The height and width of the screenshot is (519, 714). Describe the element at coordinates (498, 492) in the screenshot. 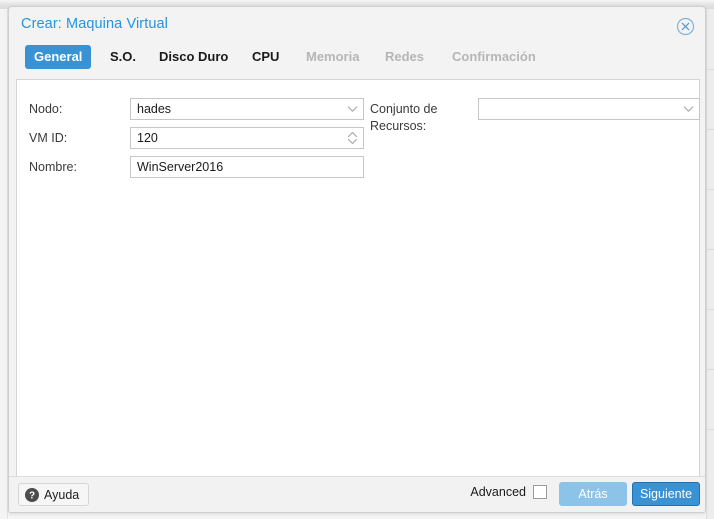

I see `advanced-label: Advanced` at that location.